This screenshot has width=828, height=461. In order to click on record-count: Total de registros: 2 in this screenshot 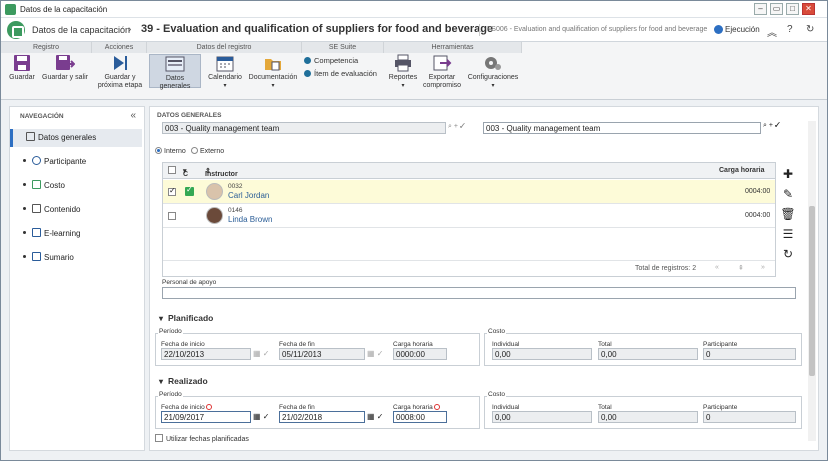, I will do `click(666, 268)`.